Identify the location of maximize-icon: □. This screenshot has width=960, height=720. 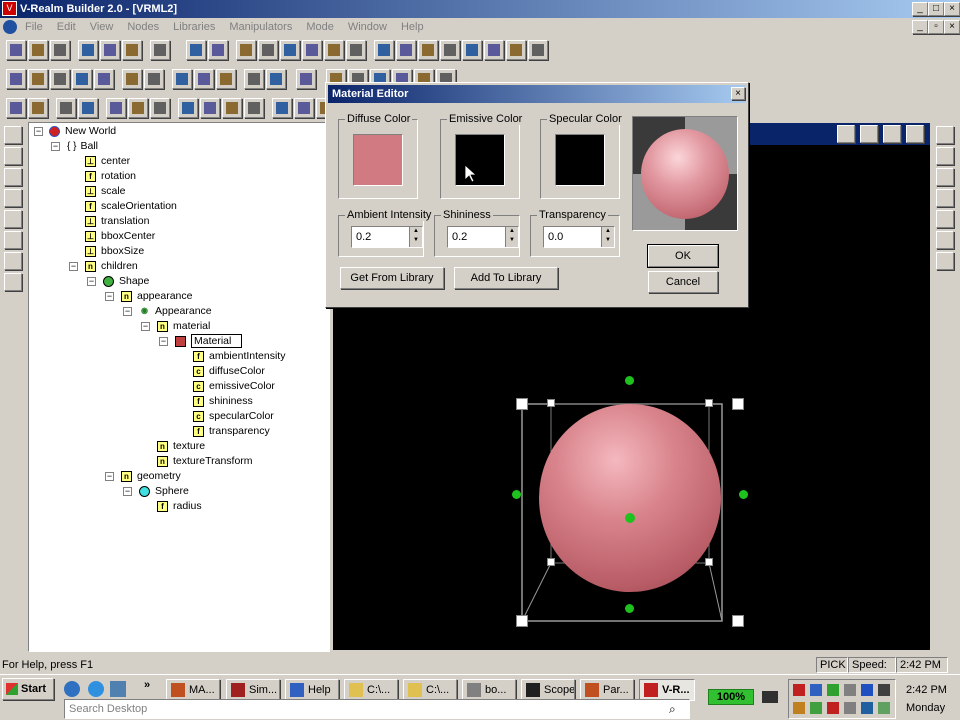
(936, 9).